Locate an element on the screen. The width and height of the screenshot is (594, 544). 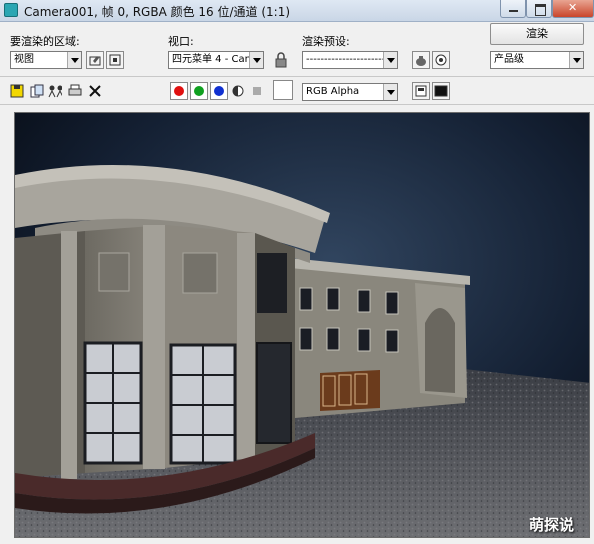
toggle-toolbar-button is located at coordinates (421, 91).